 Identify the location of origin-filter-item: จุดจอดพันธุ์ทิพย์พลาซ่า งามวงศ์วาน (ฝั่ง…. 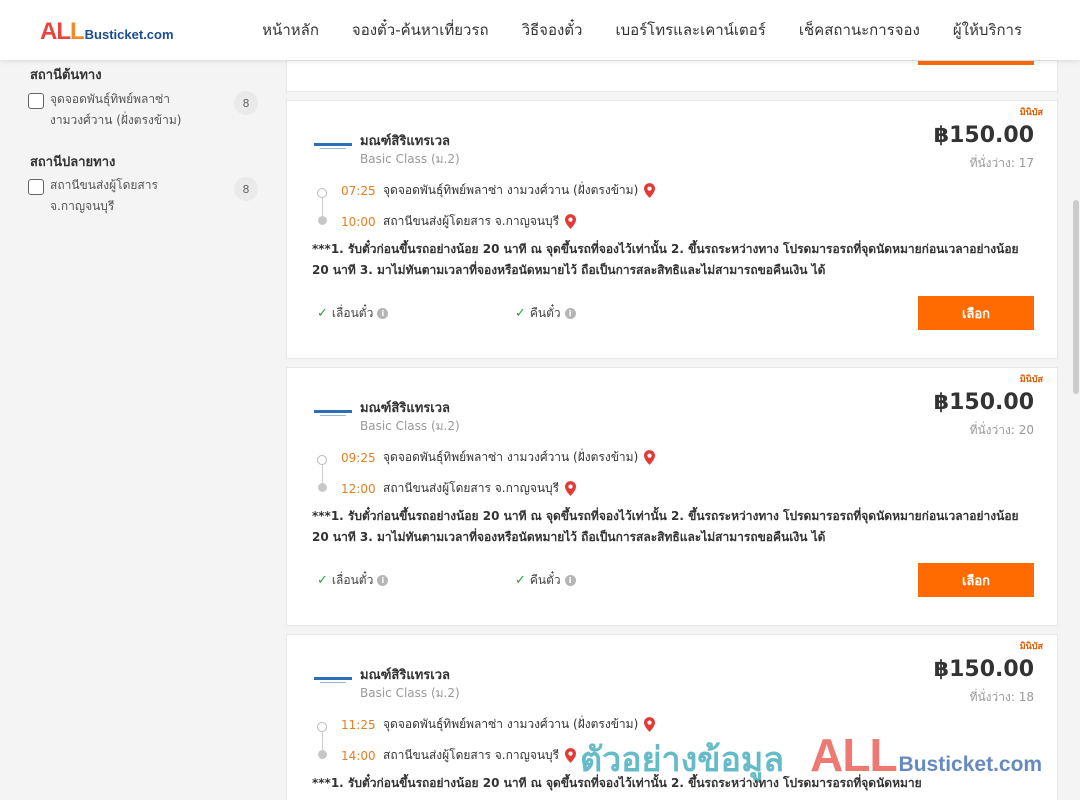
(143, 111).